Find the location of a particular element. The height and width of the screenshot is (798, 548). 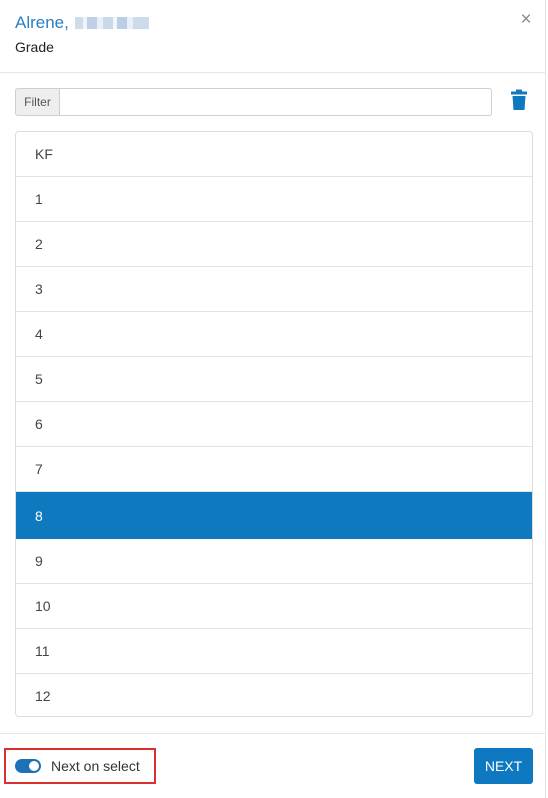

toggle-label: Next on select is located at coordinates (95, 766).